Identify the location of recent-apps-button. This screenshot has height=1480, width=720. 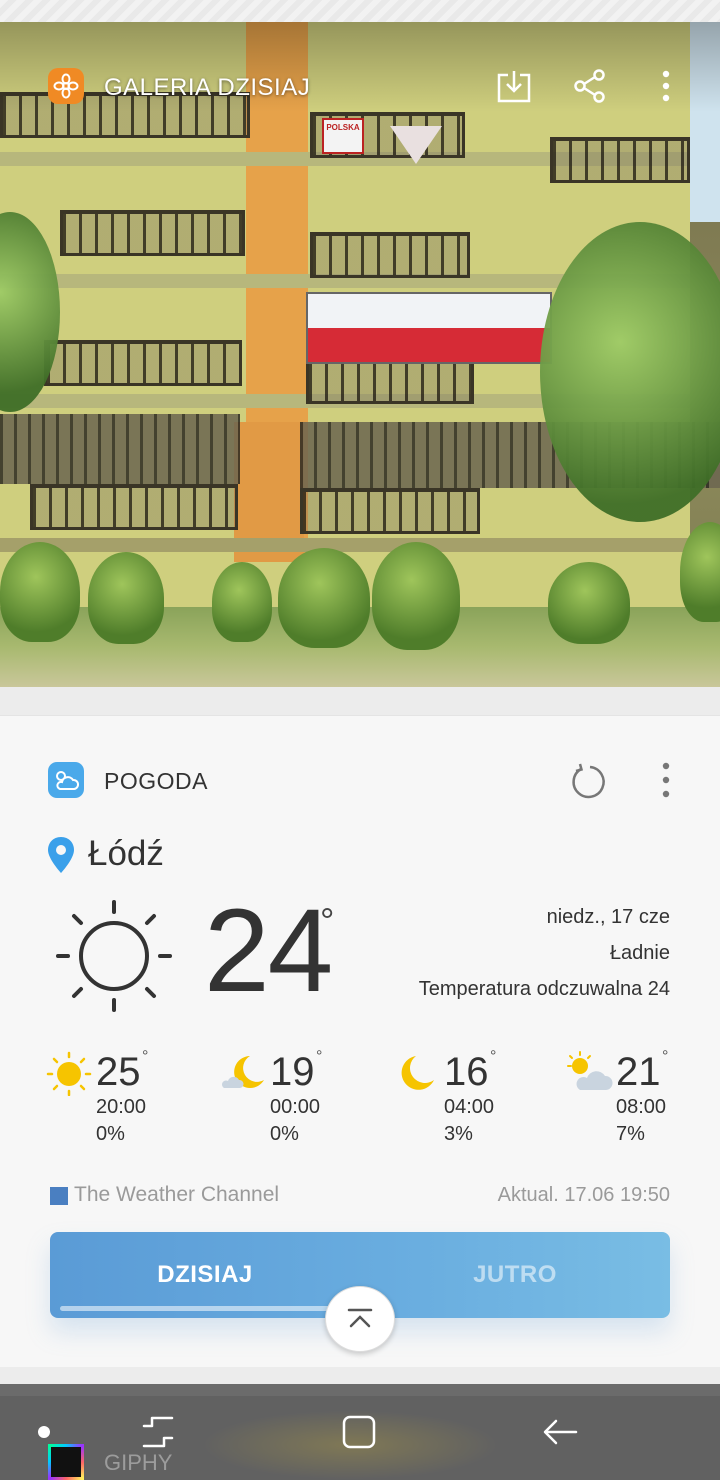
(158, 1432).